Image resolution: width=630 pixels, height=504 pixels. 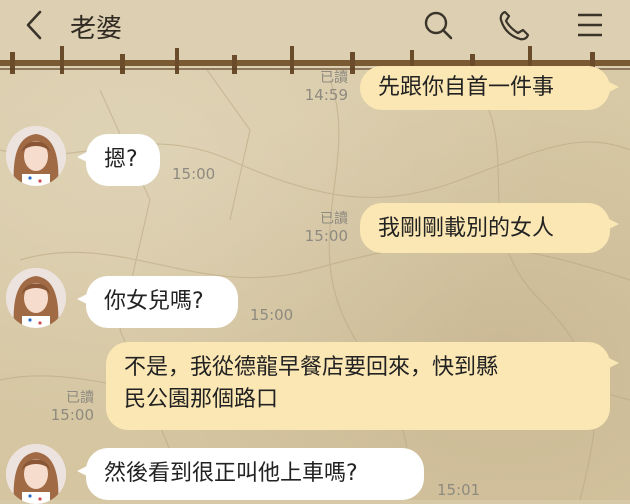 I want to click on timestamp: 14:59, so click(x=326, y=95).